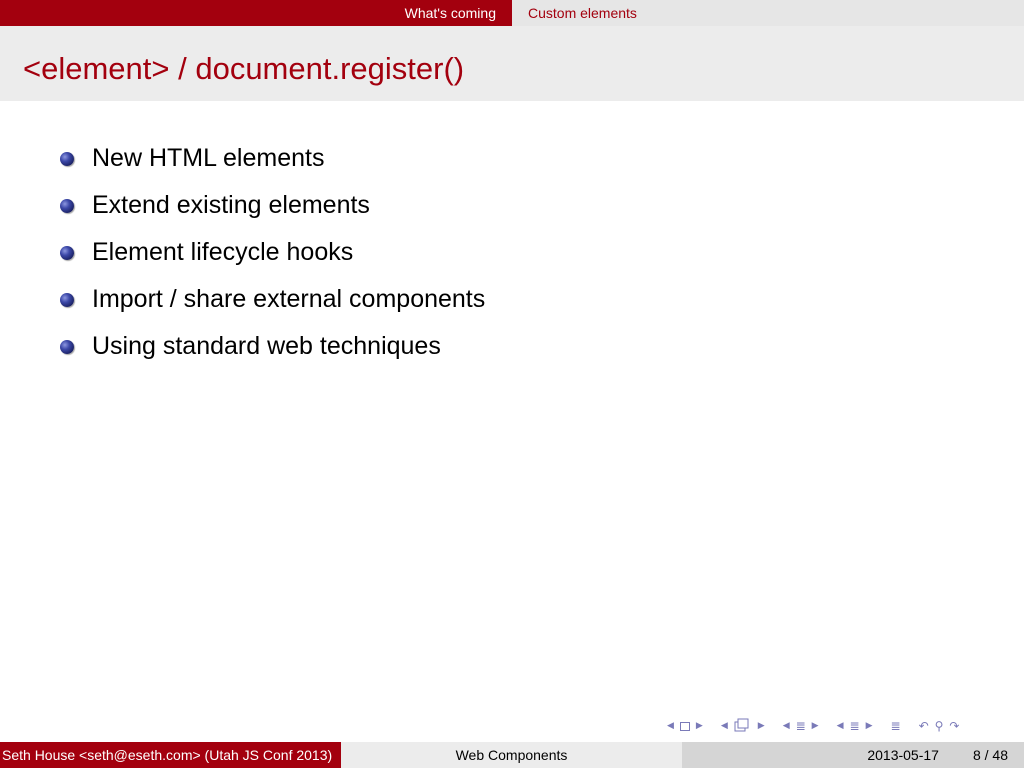  Describe the element at coordinates (256, 13) in the screenshot. I see `section-nav-left: What's coming` at that location.